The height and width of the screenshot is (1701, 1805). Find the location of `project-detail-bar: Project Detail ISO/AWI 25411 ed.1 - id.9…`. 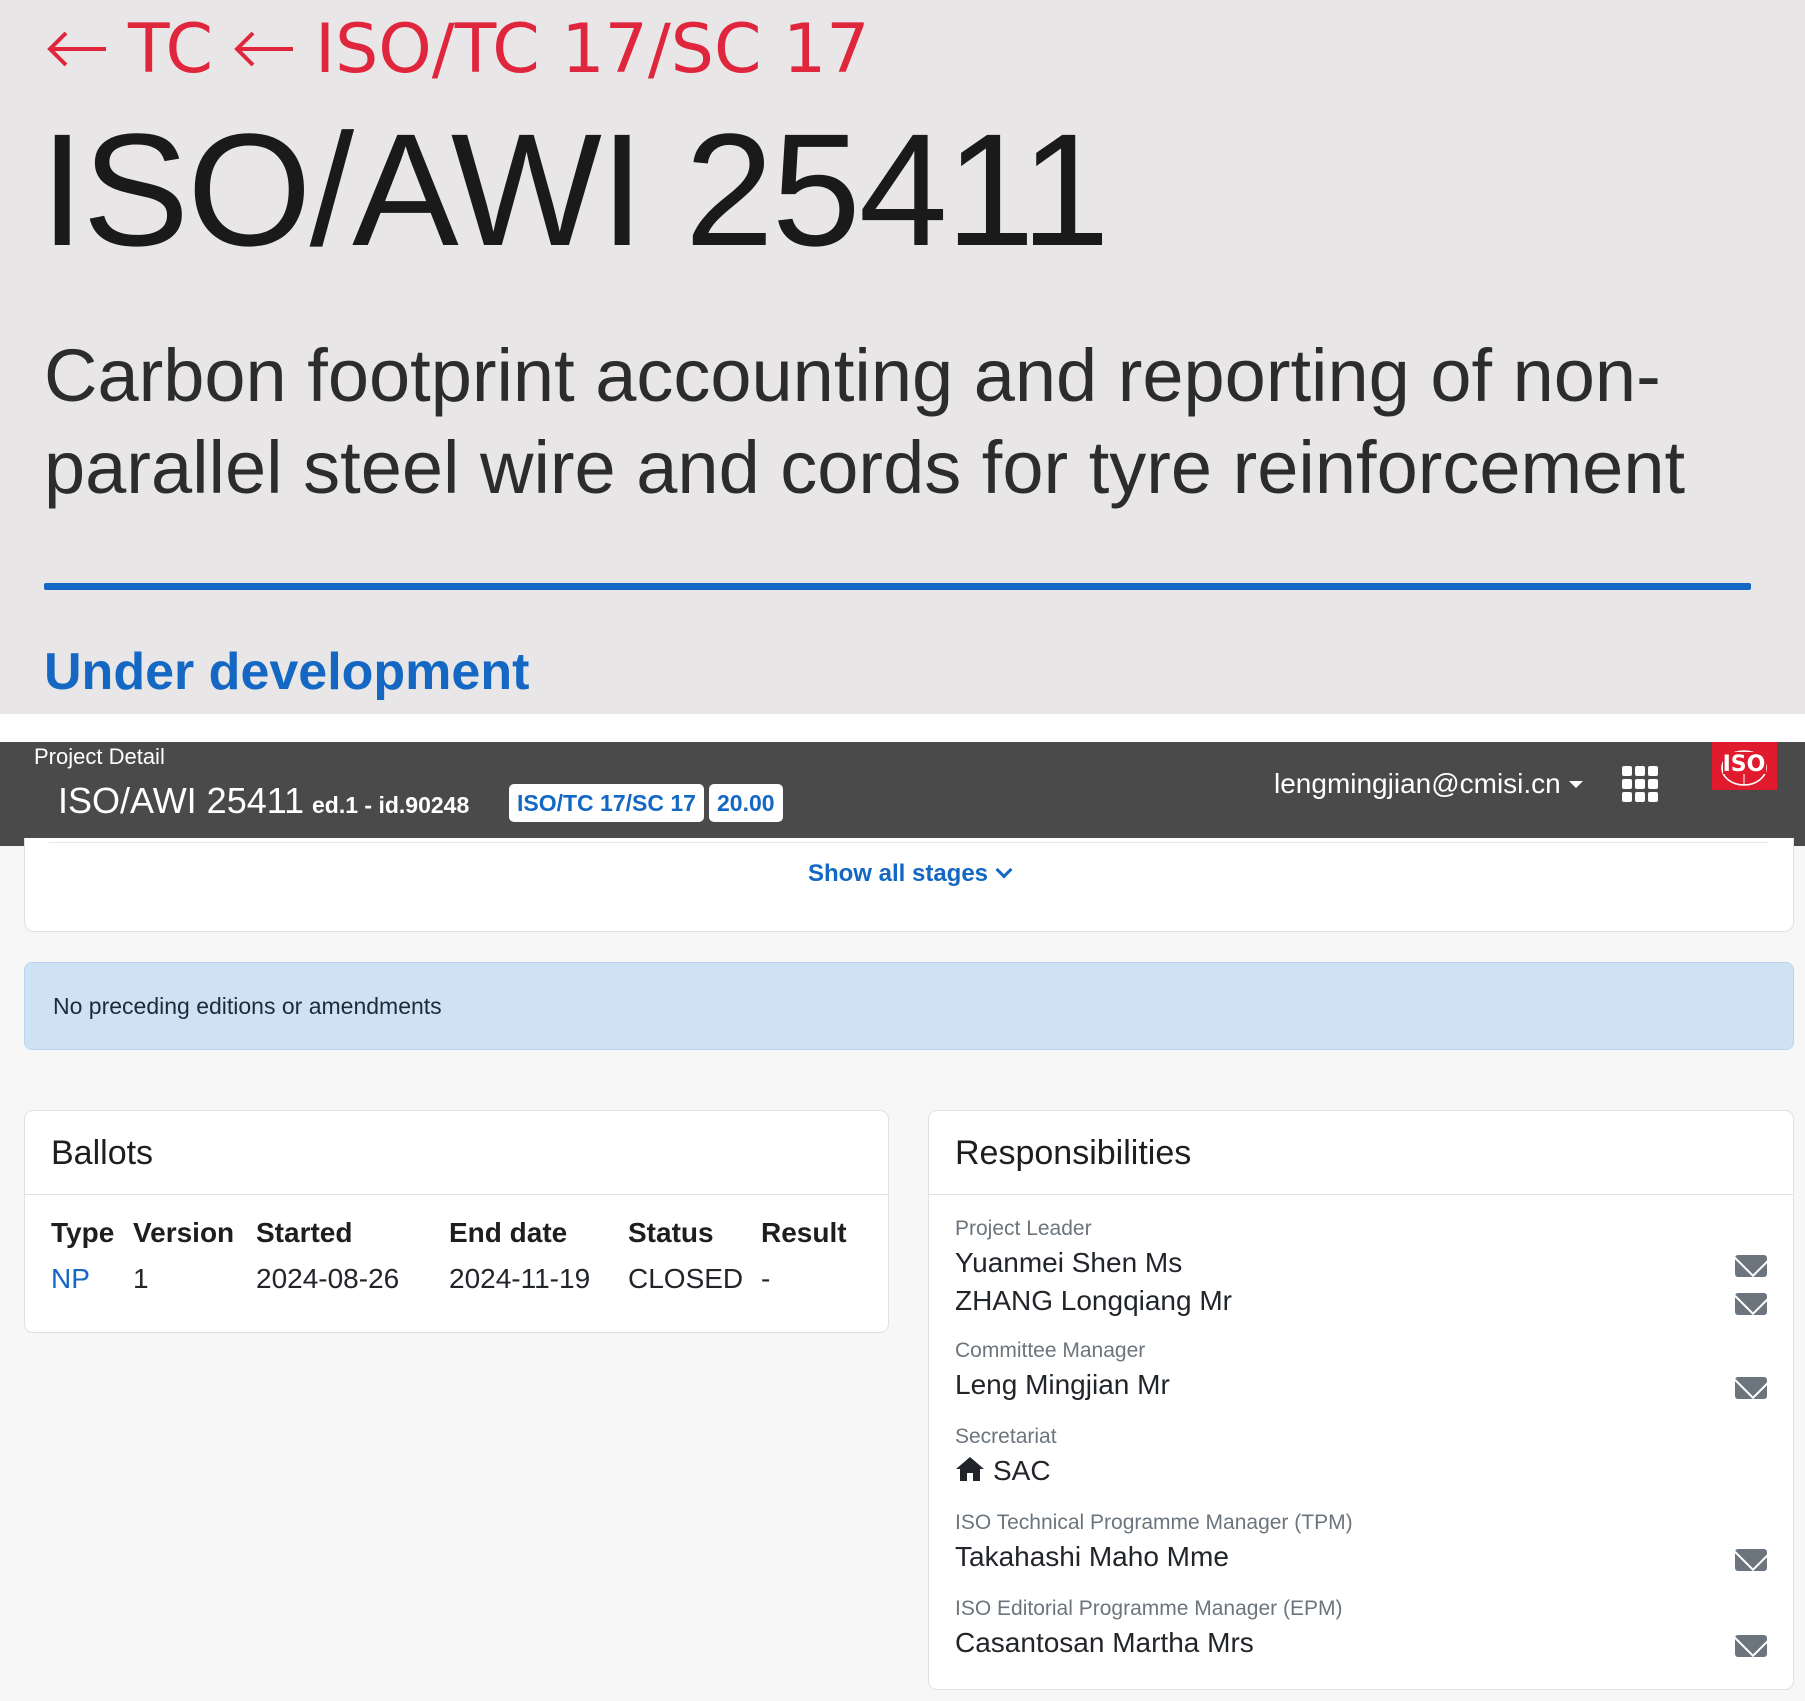

project-detail-bar: Project Detail ISO/AWI 25411 ed.1 - id.9… is located at coordinates (902, 794).